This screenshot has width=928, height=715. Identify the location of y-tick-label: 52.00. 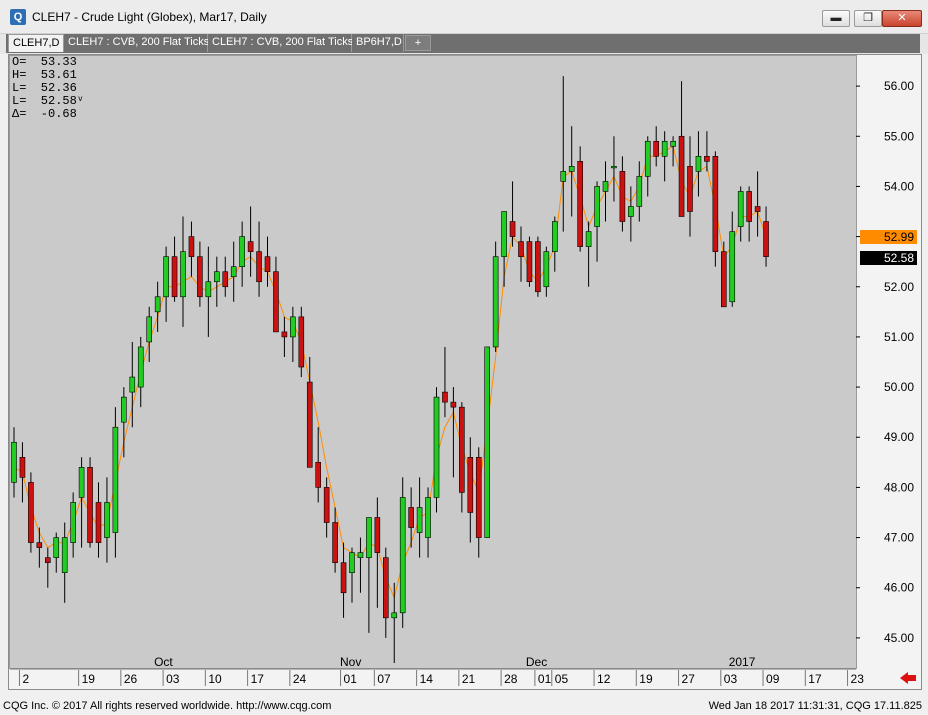
(899, 287).